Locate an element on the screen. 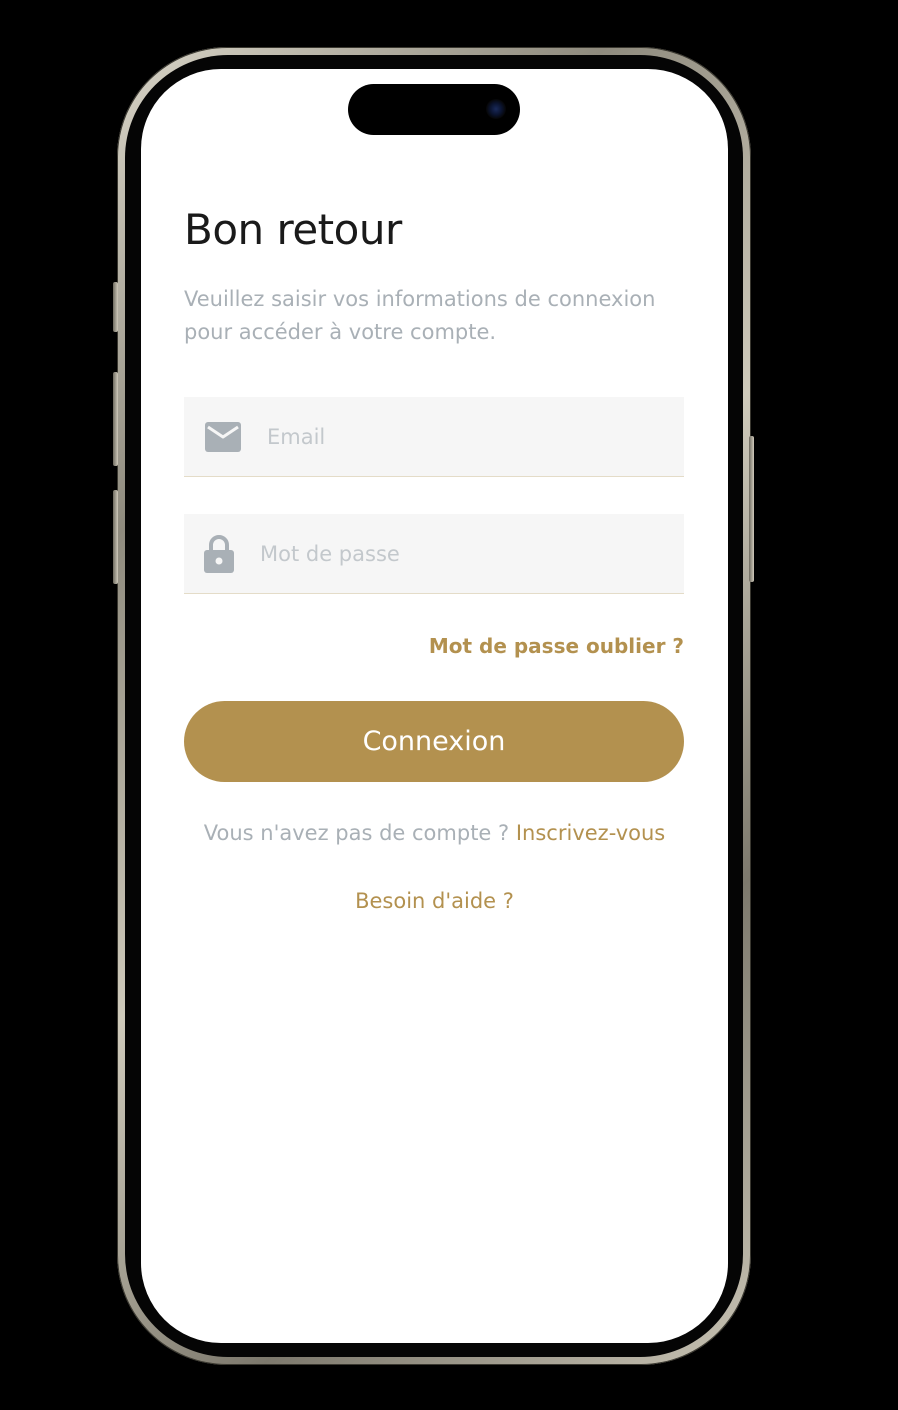 This screenshot has width=898, height=1410. help-link: Besoin d'aide ? is located at coordinates (434, 901).